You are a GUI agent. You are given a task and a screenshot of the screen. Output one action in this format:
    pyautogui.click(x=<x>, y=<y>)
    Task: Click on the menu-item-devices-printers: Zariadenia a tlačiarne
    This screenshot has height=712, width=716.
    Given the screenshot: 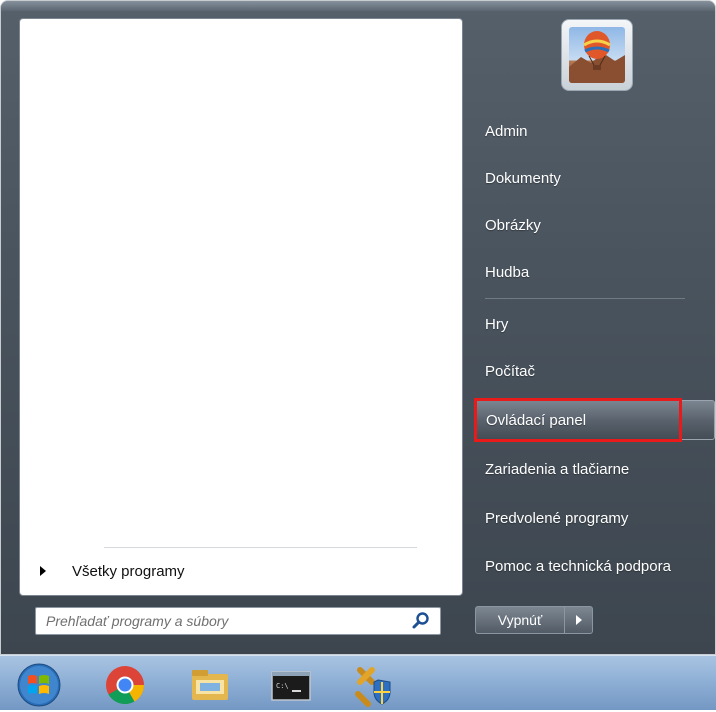 What is the action you would take?
    pyautogui.click(x=595, y=469)
    